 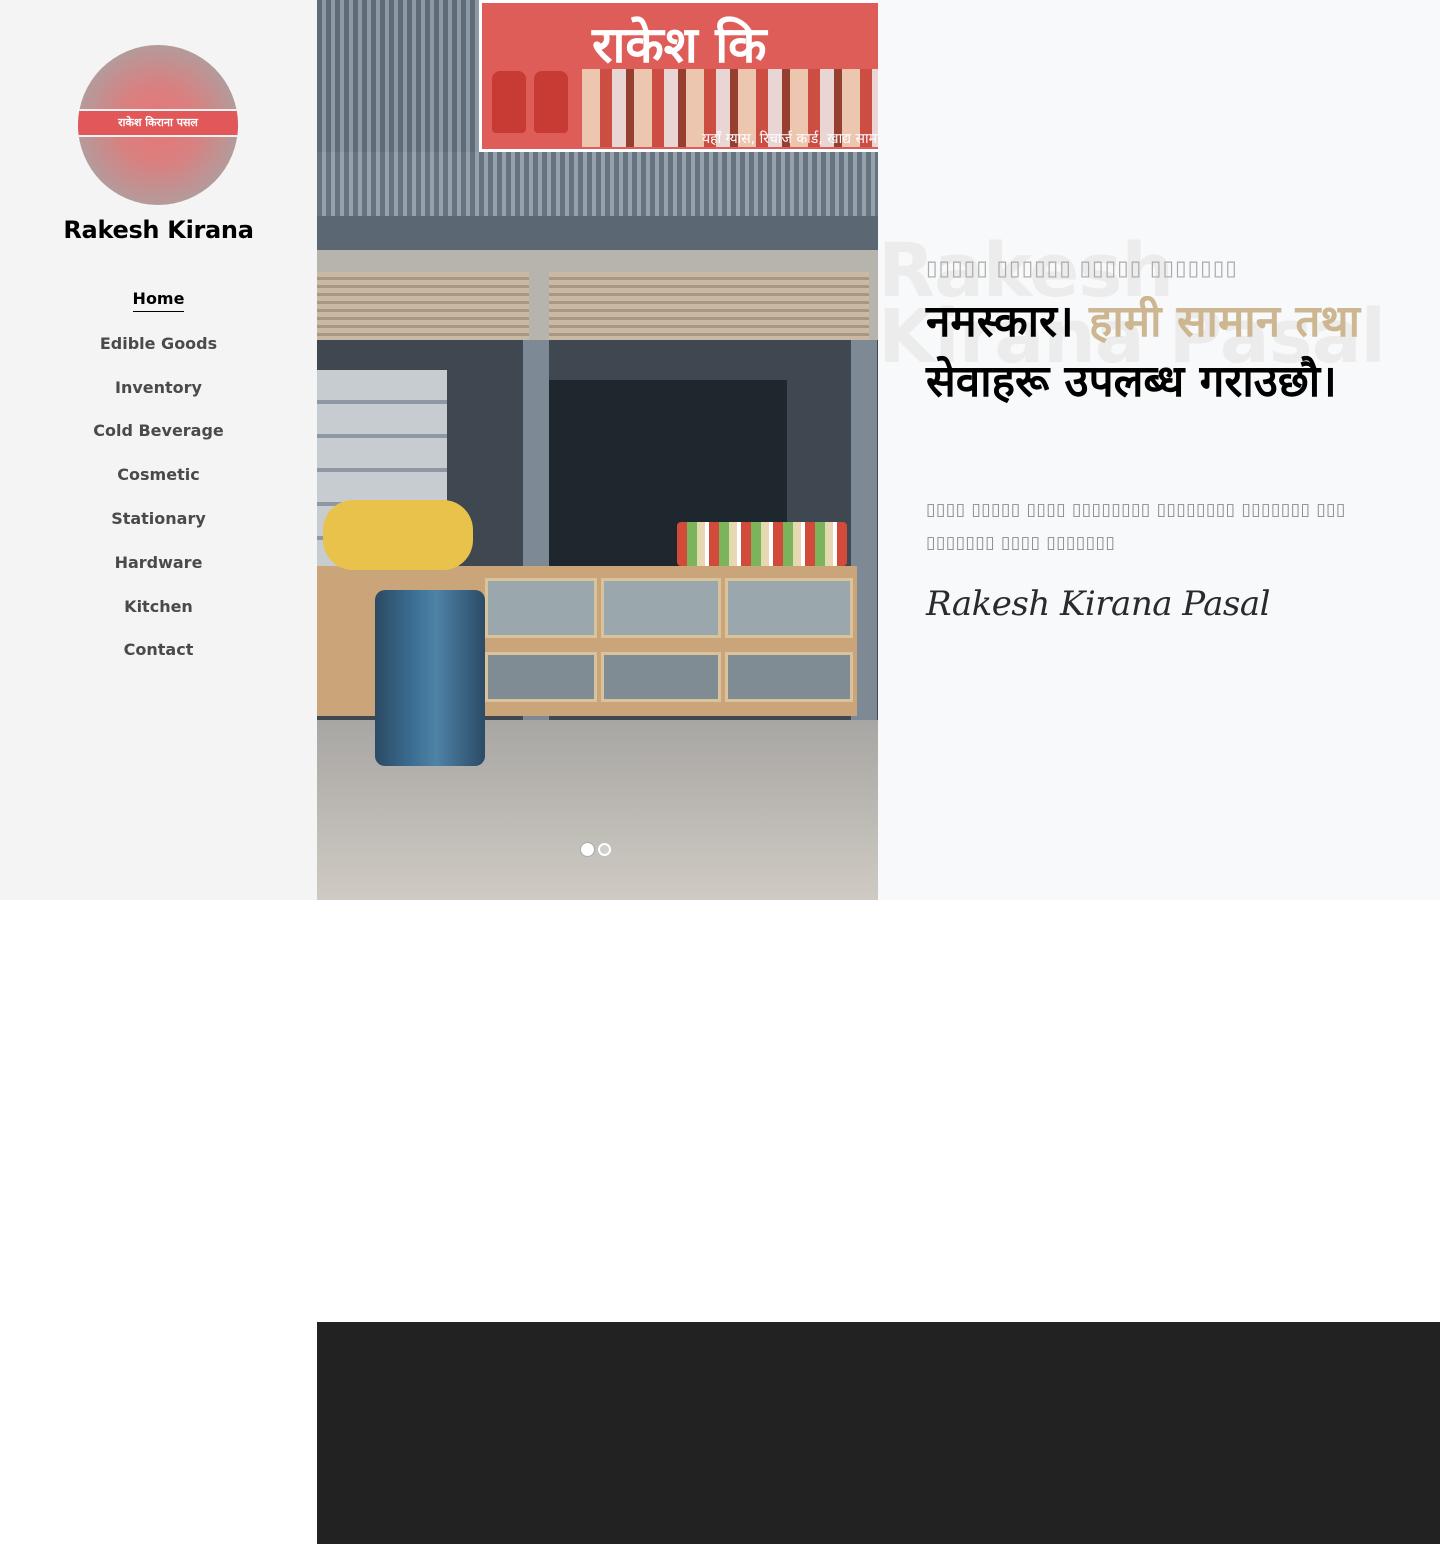 I want to click on jars, so click(x=762, y=544).